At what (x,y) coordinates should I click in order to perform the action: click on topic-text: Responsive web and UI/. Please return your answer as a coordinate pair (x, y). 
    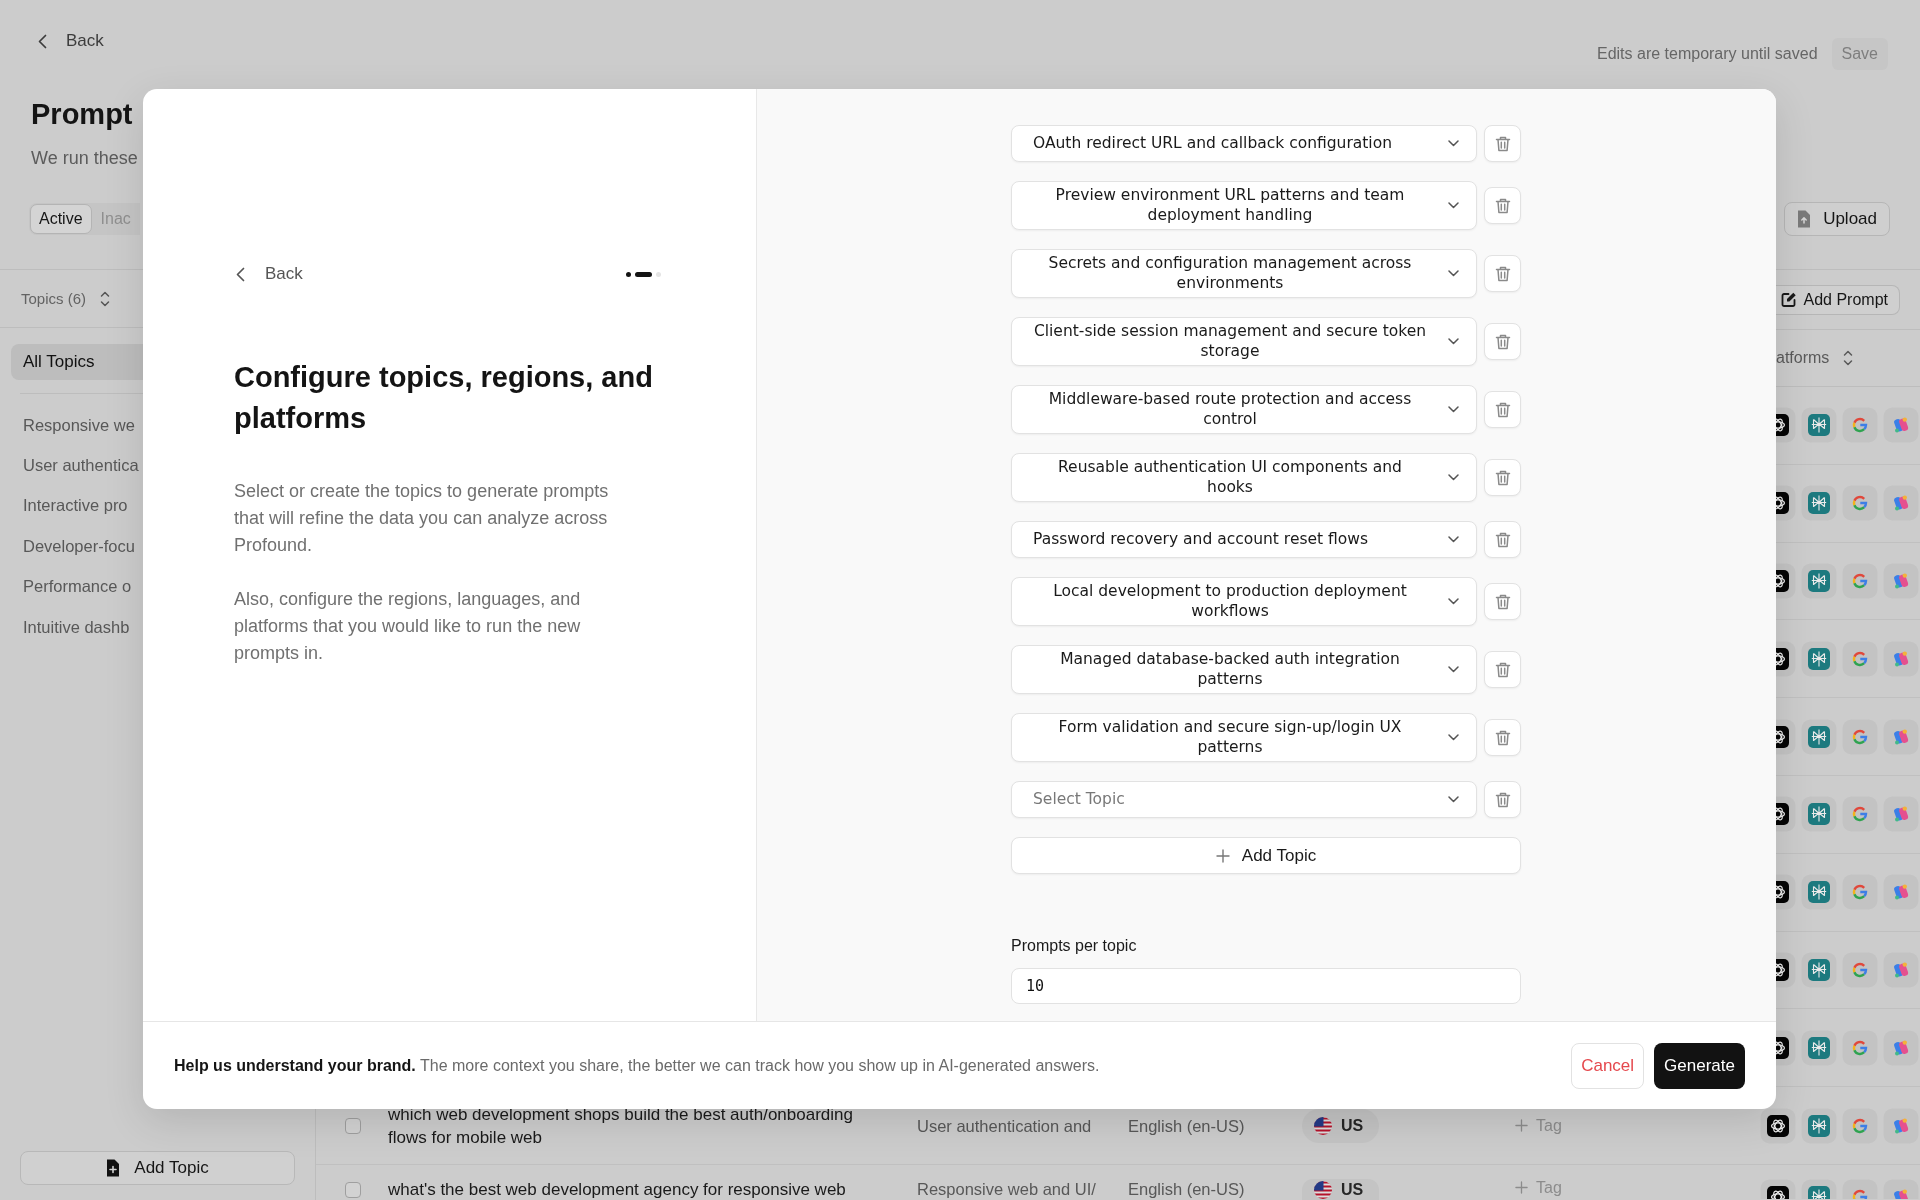
    Looking at the image, I should click on (1006, 1188).